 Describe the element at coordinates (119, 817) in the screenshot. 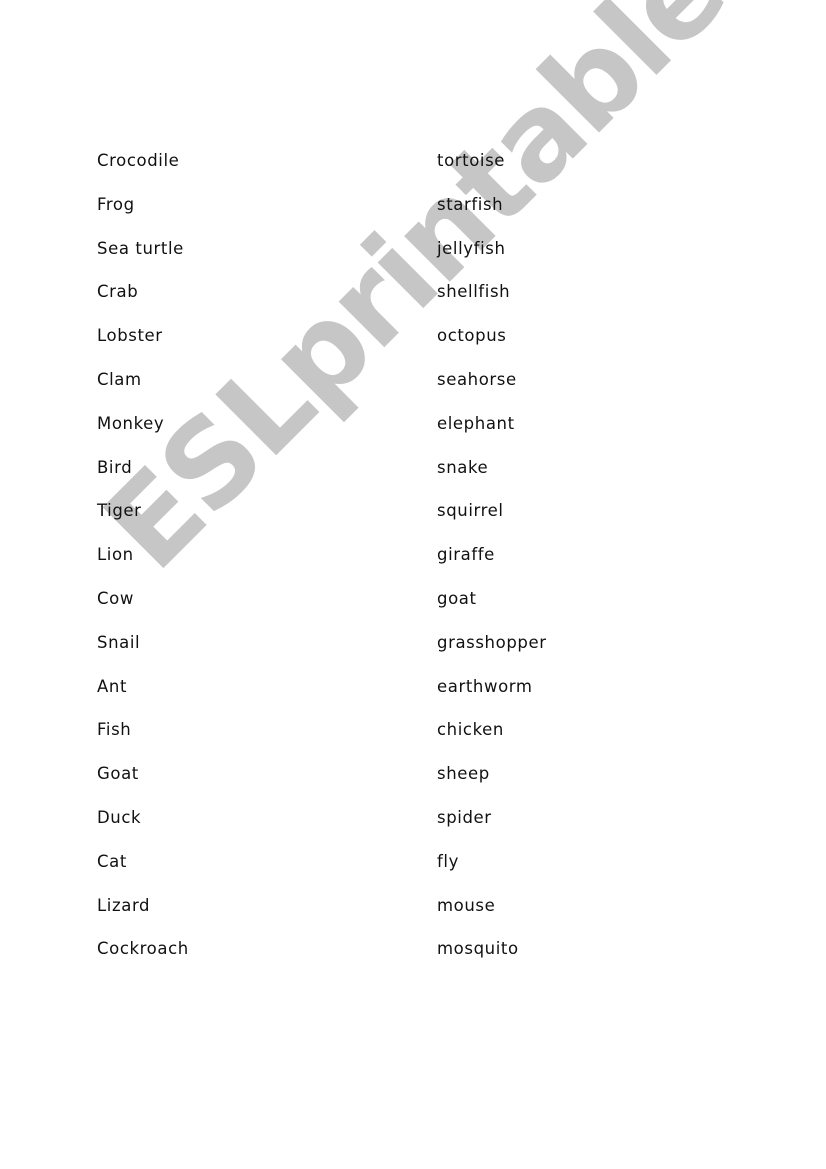

I see `word-item: Duck` at that location.